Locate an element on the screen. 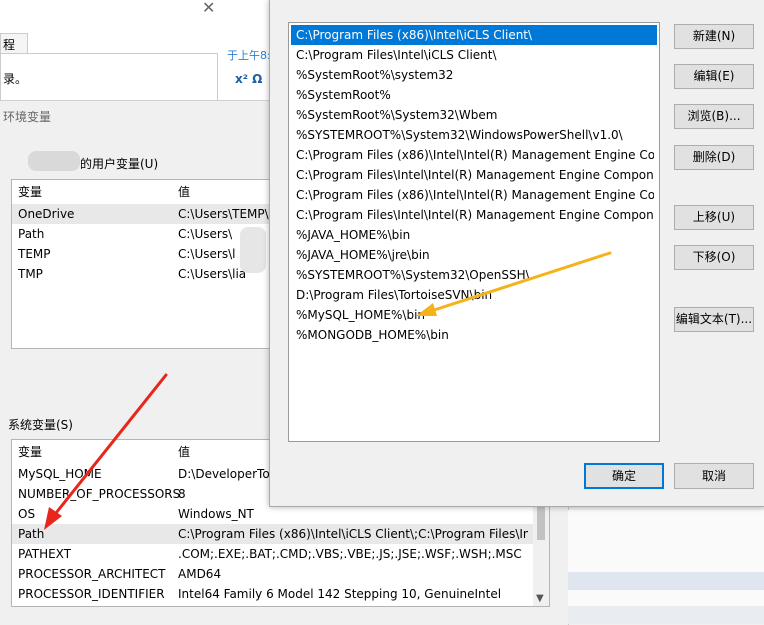 The width and height of the screenshot is (764, 625). red-arrow-annotation is located at coordinates (106, 451).